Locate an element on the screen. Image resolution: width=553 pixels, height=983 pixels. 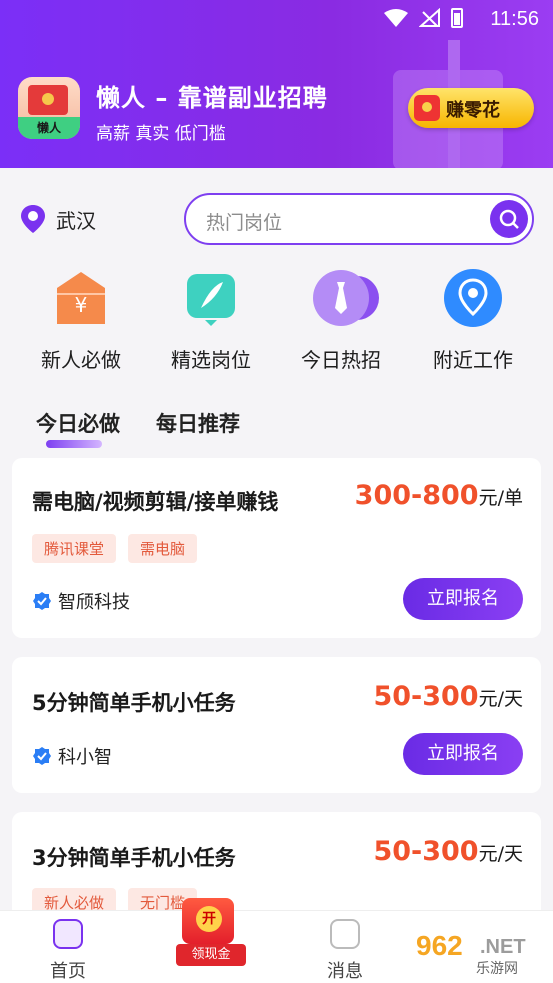
battery-icon is located at coordinates (457, 18).